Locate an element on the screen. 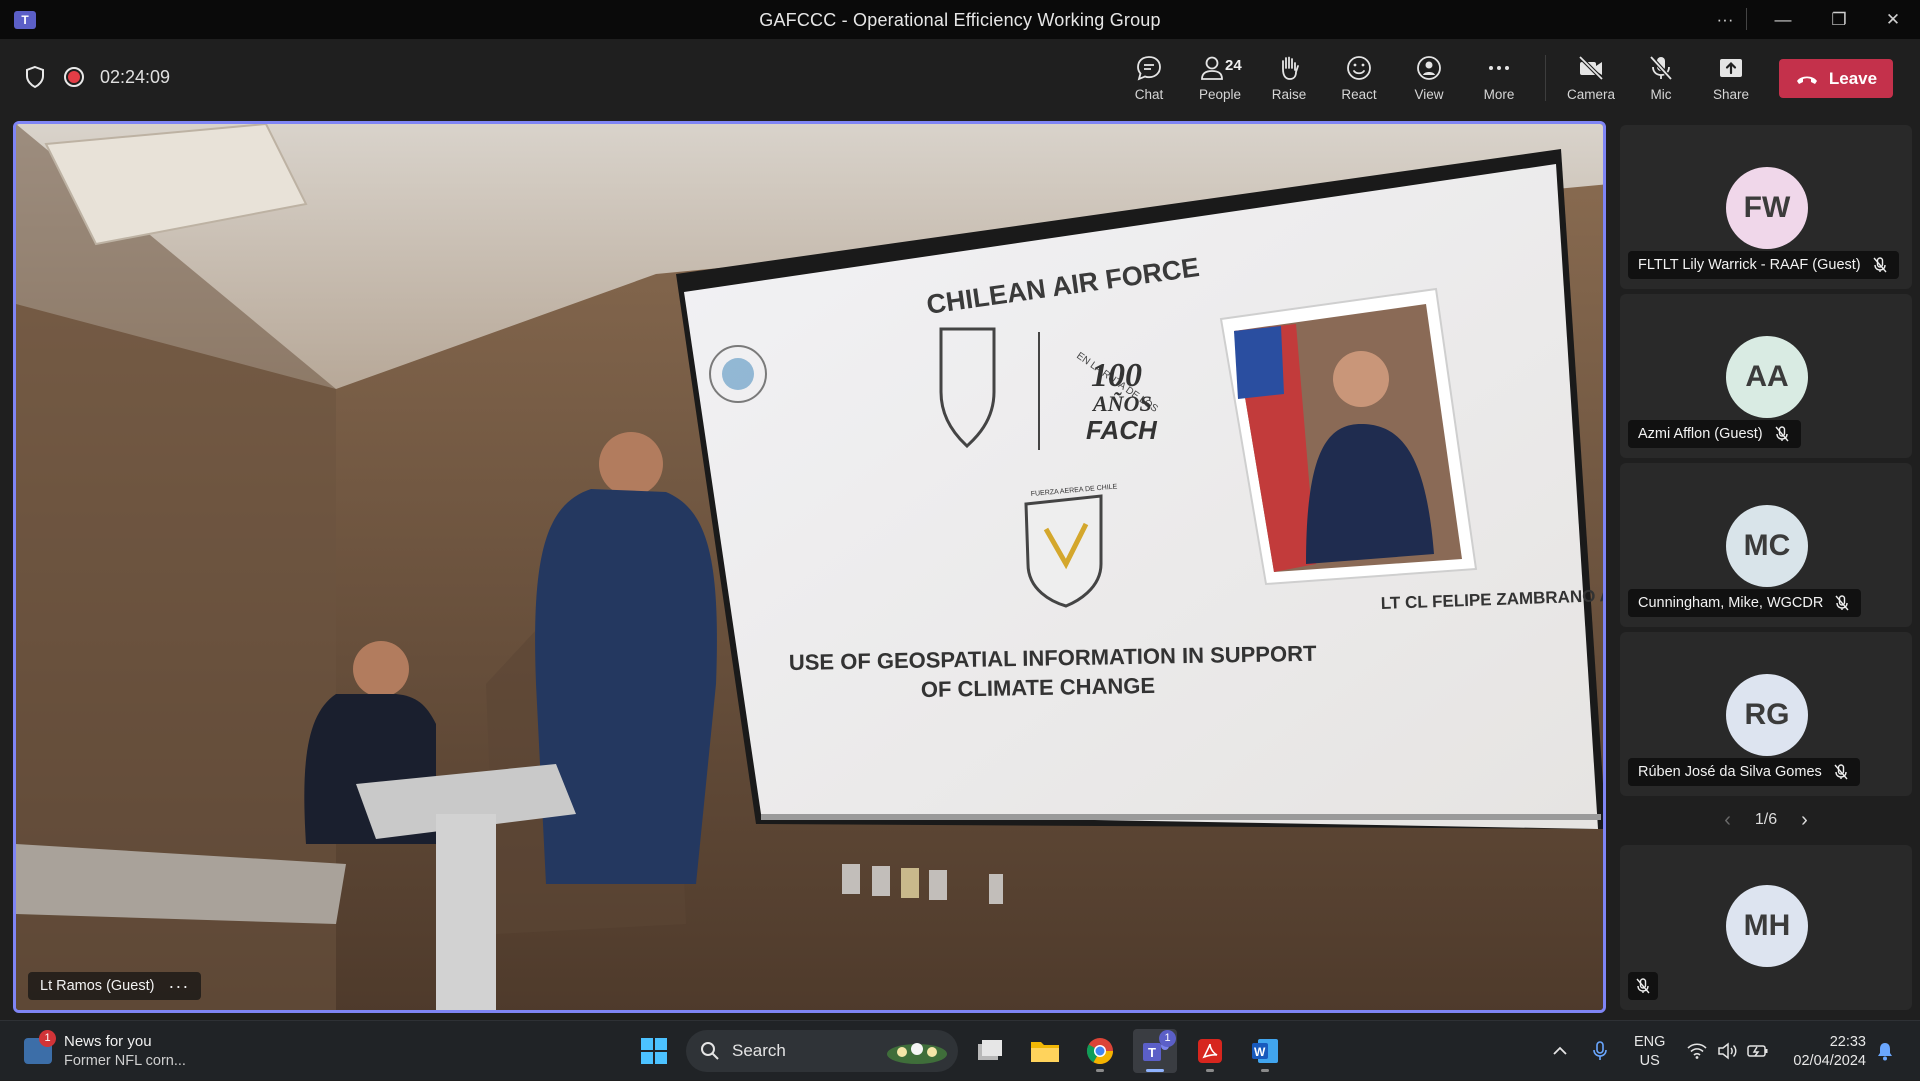 Image resolution: width=1920 pixels, height=1081 pixels. microphone-icon is located at coordinates (1600, 1050).